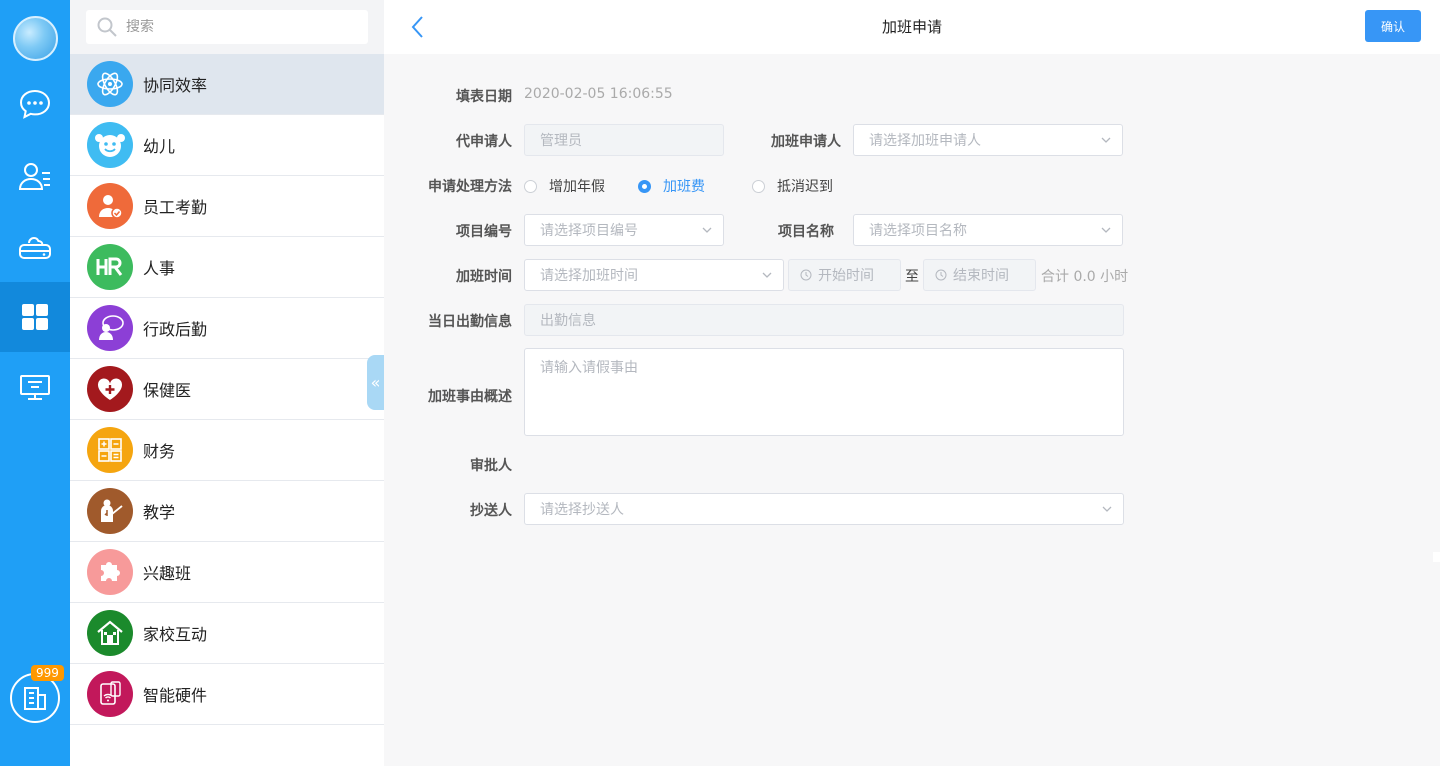 This screenshot has height=766, width=1440. I want to click on menu-item-label: 人事, so click(159, 268).